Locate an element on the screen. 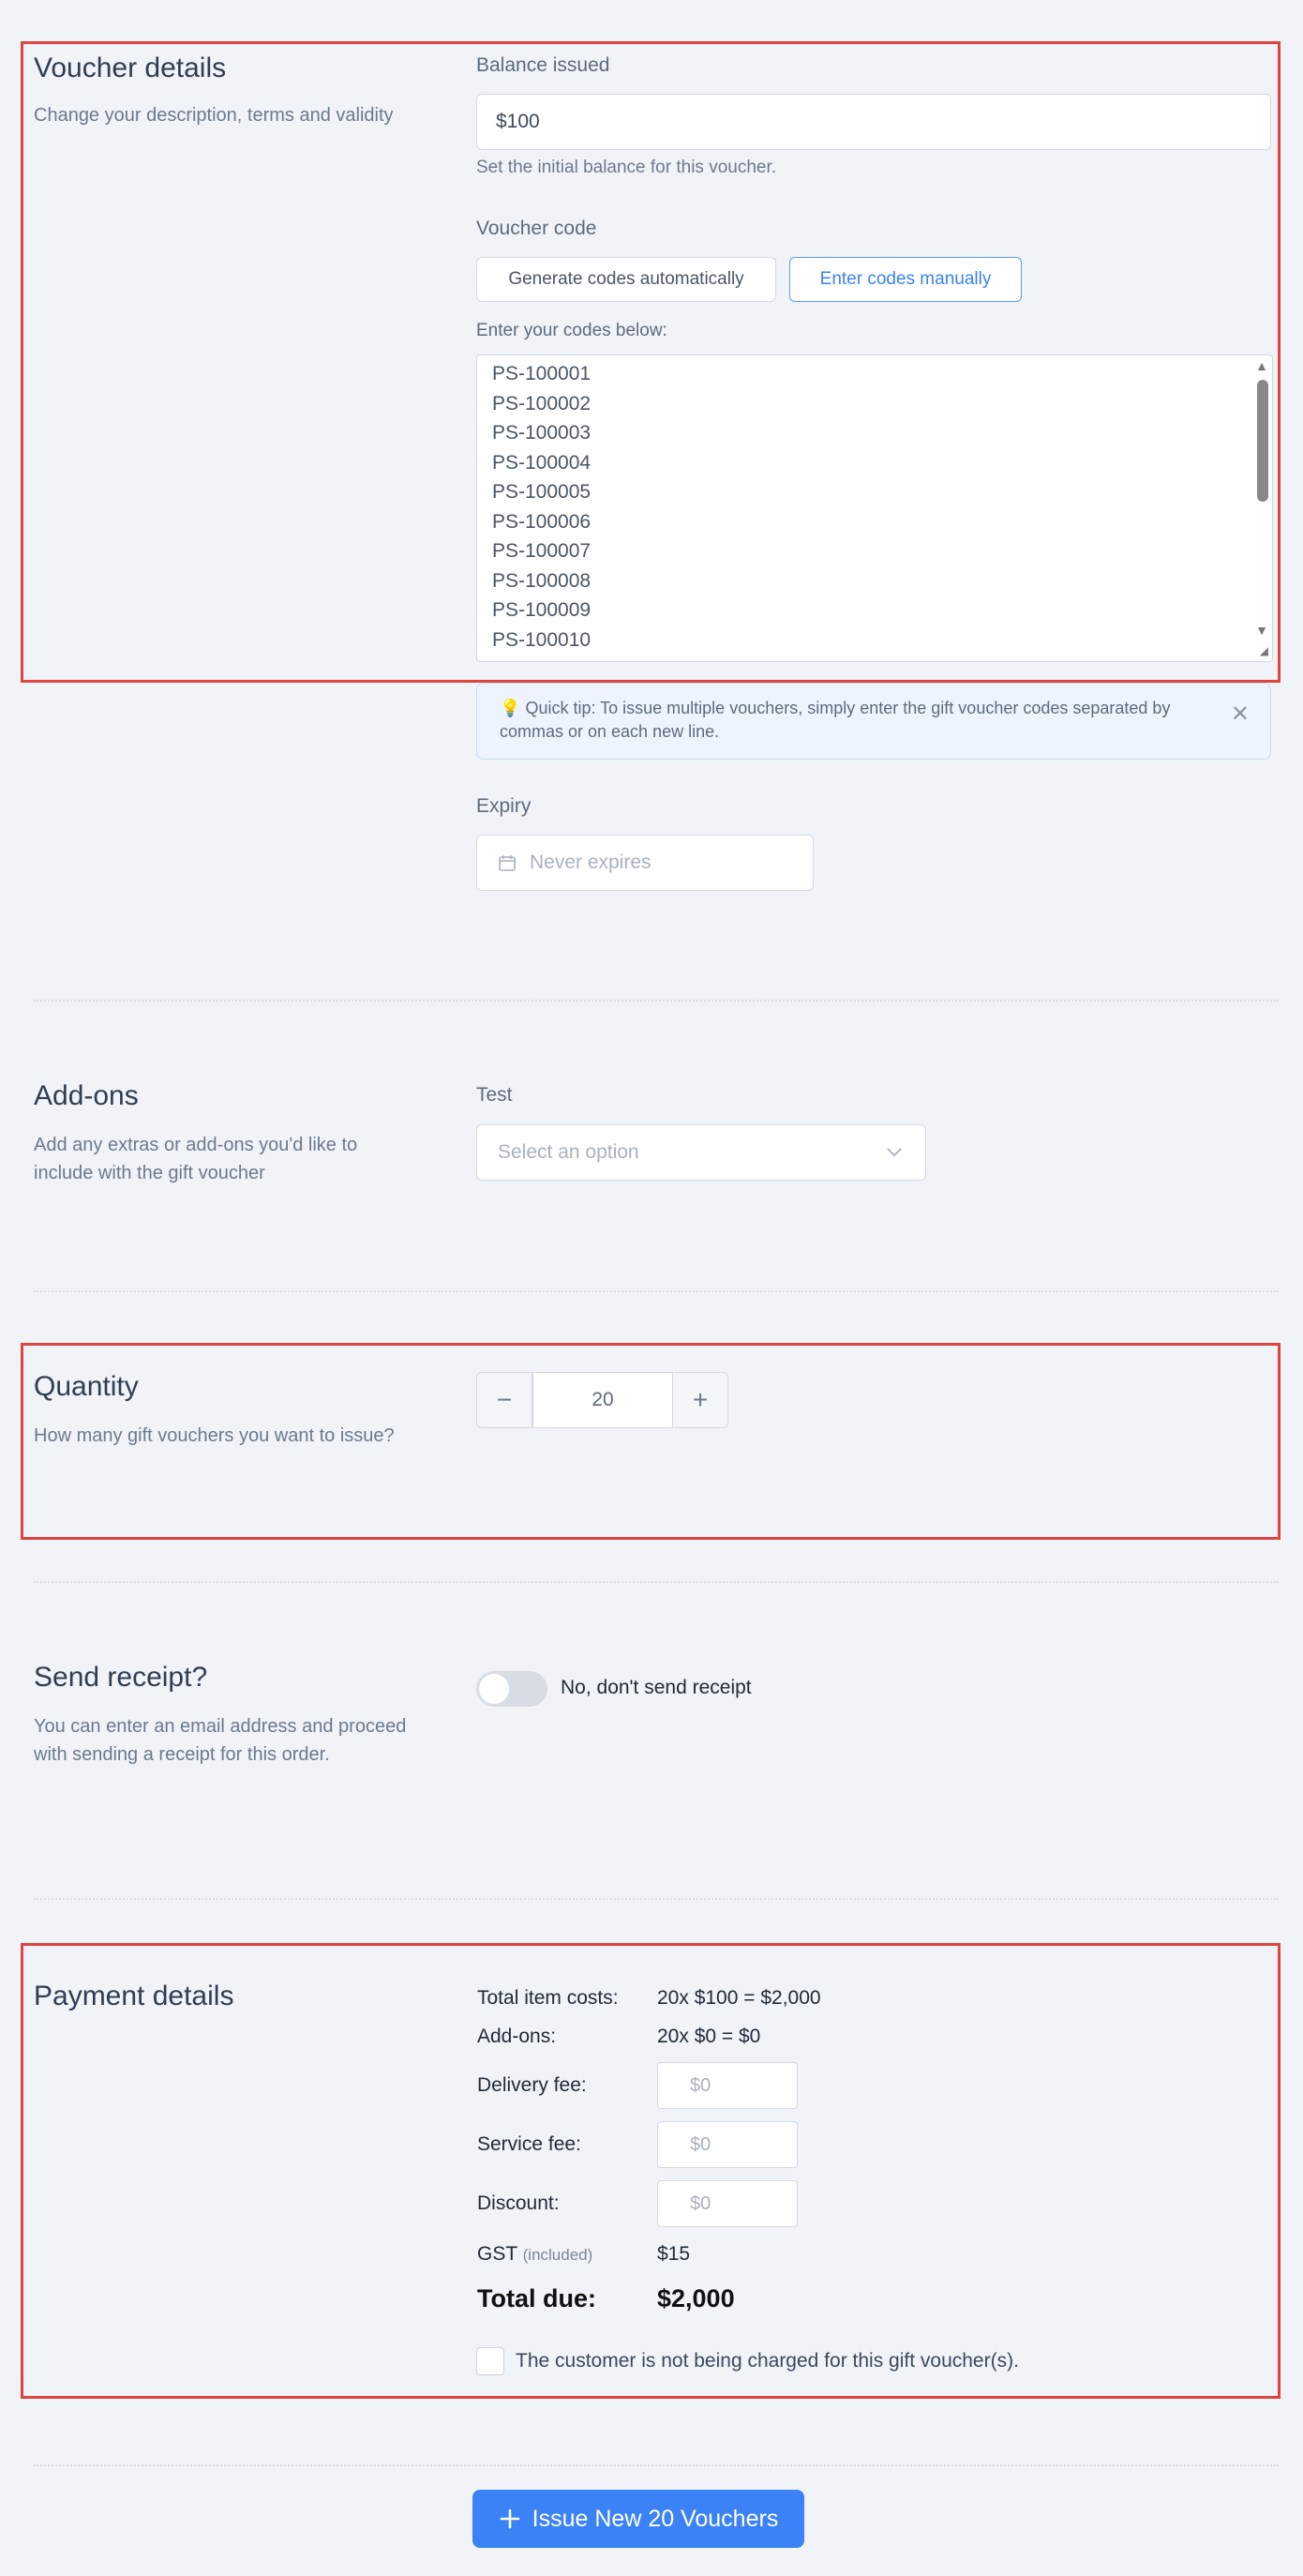 This screenshot has width=1303, height=2576. expiry-placeholder: Never expires is located at coordinates (591, 862).